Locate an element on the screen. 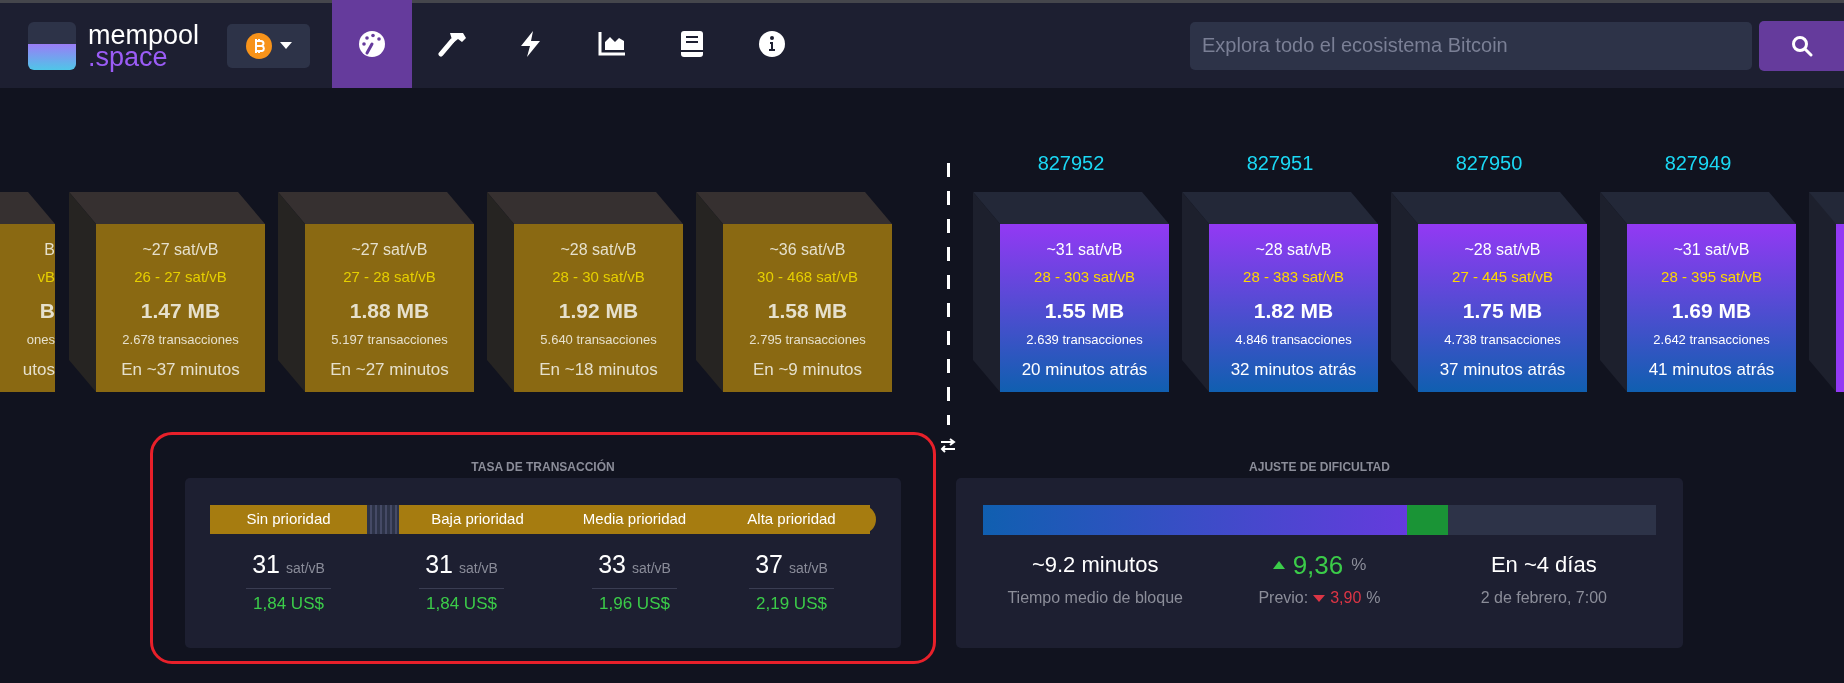 This screenshot has height=683, width=1844. eta-text: utos is located at coordinates (38, 370).